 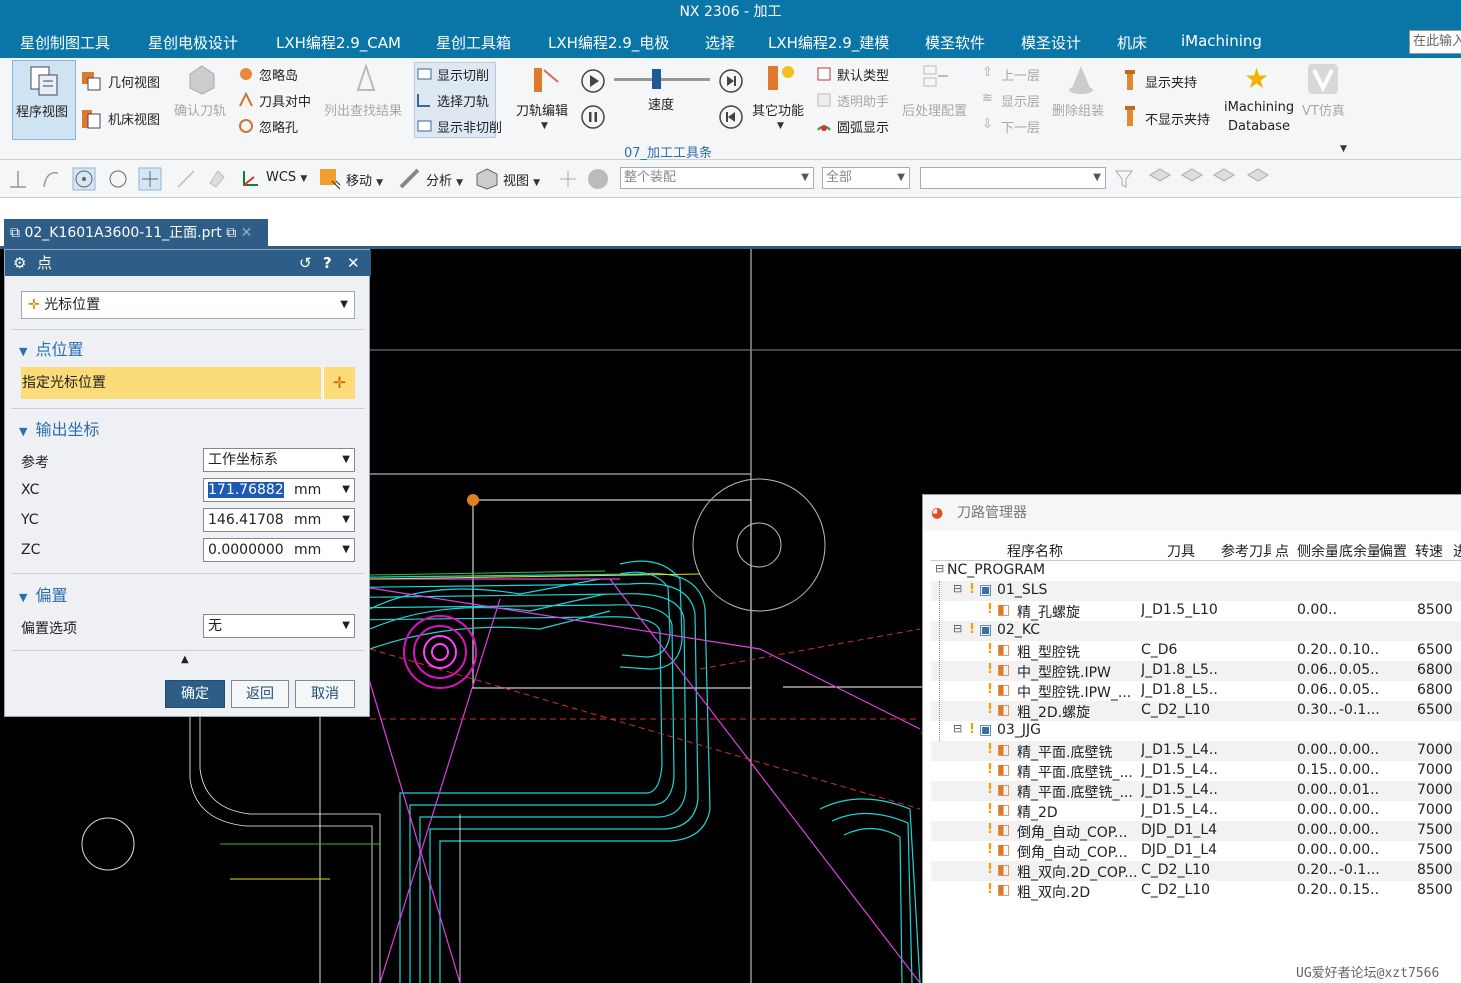 I want to click on analysis-menu: 分析 ▼, so click(x=444, y=179).